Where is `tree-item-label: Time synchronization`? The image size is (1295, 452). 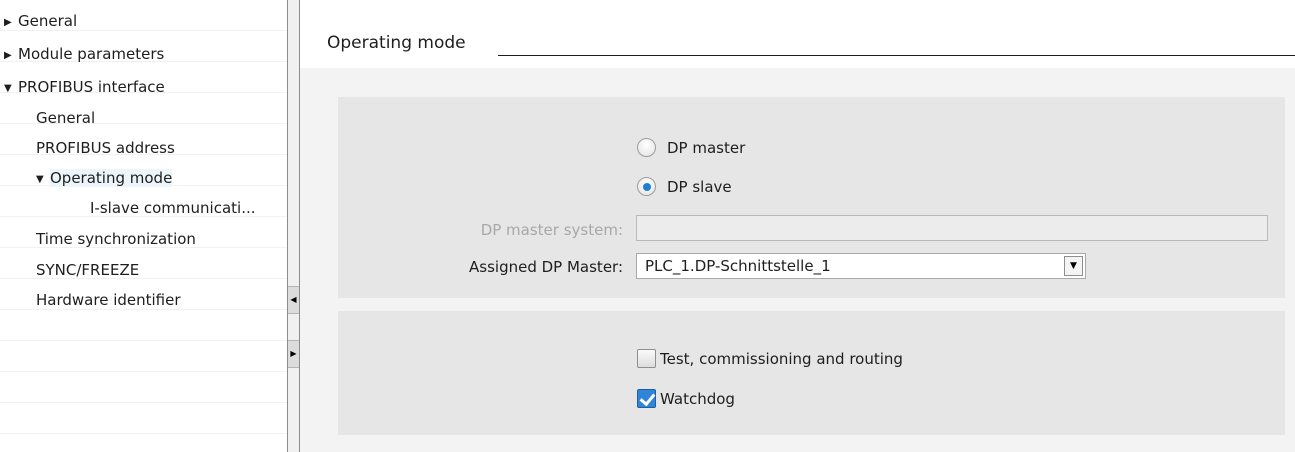
tree-item-label: Time synchronization is located at coordinates (116, 239).